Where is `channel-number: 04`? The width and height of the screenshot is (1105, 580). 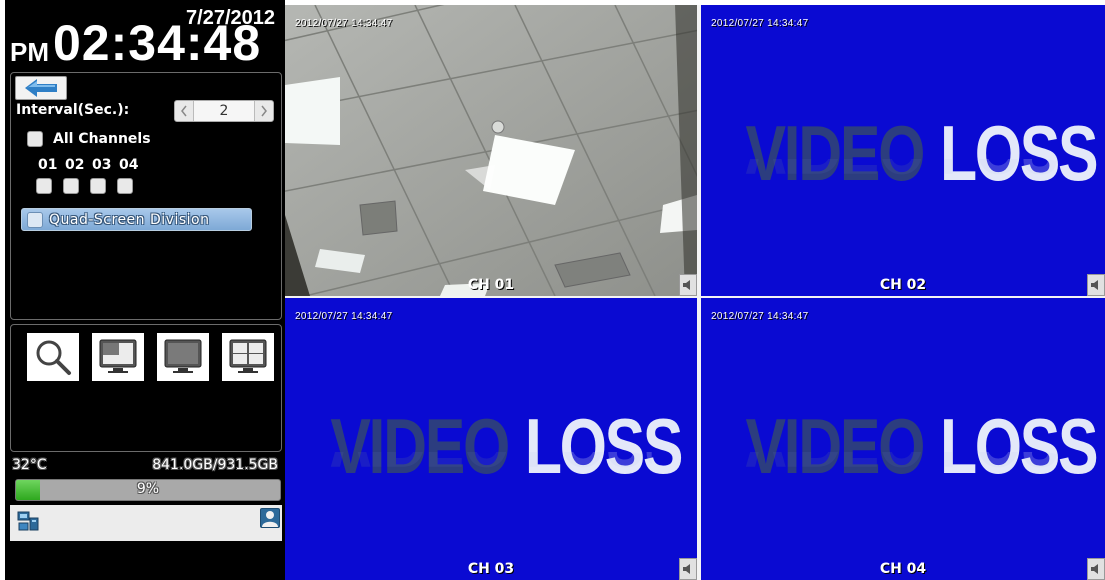 channel-number: 04 is located at coordinates (129, 165).